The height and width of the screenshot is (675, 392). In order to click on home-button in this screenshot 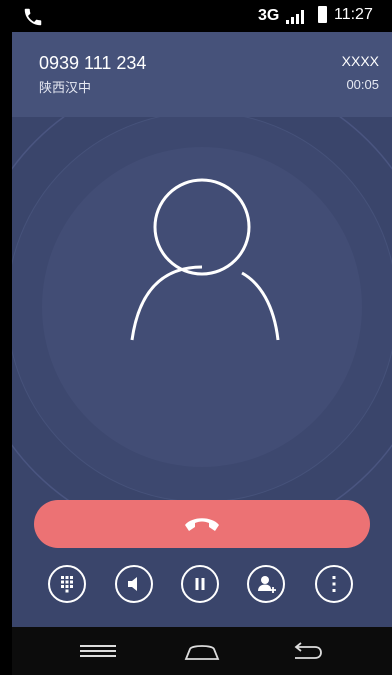, I will do `click(202, 651)`.